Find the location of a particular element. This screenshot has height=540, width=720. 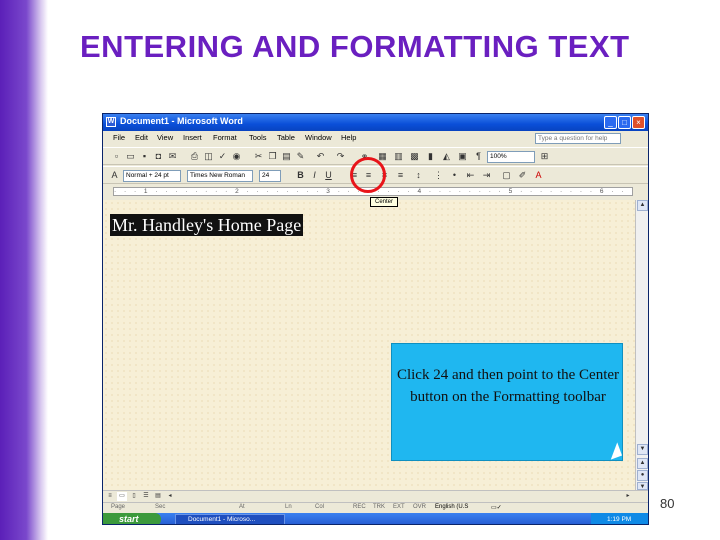

format-painter-icon: ✎ is located at coordinates (300, 156).